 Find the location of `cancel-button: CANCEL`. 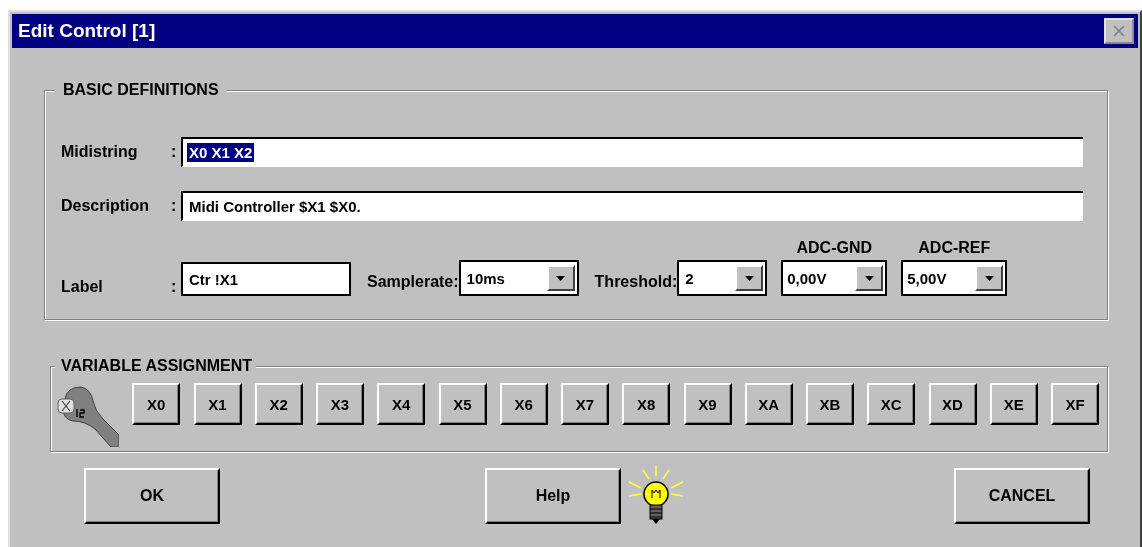

cancel-button: CANCEL is located at coordinates (1022, 496).